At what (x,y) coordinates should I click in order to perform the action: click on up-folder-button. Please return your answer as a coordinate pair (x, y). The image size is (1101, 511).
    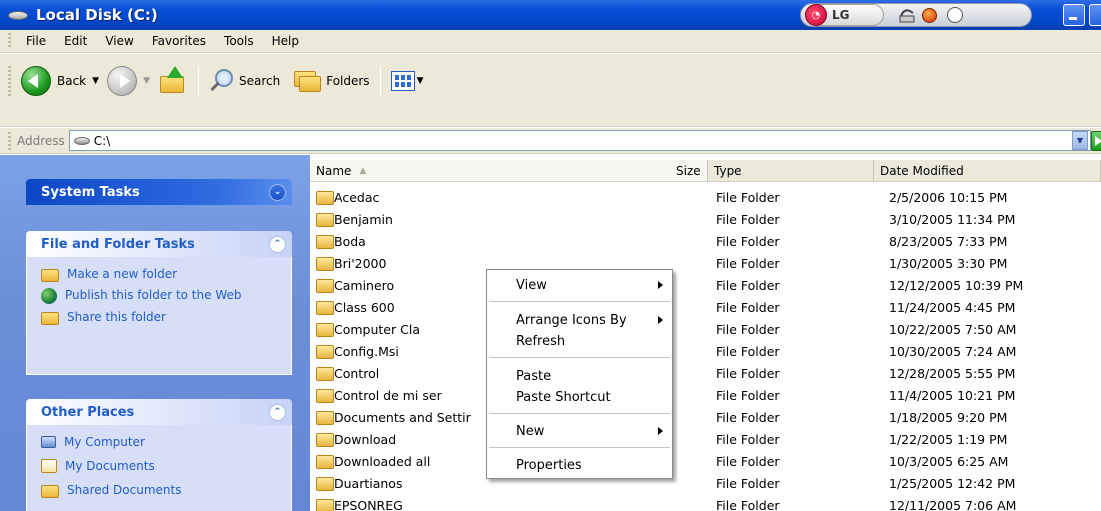
    Looking at the image, I should click on (173, 81).